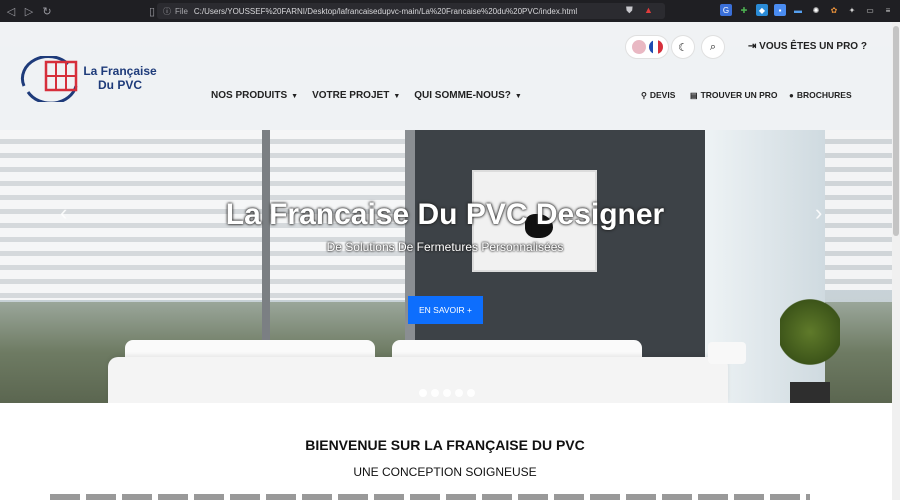 Image resolution: width=900 pixels, height=500 pixels. I want to click on settings-icon: ✺, so click(816, 10).